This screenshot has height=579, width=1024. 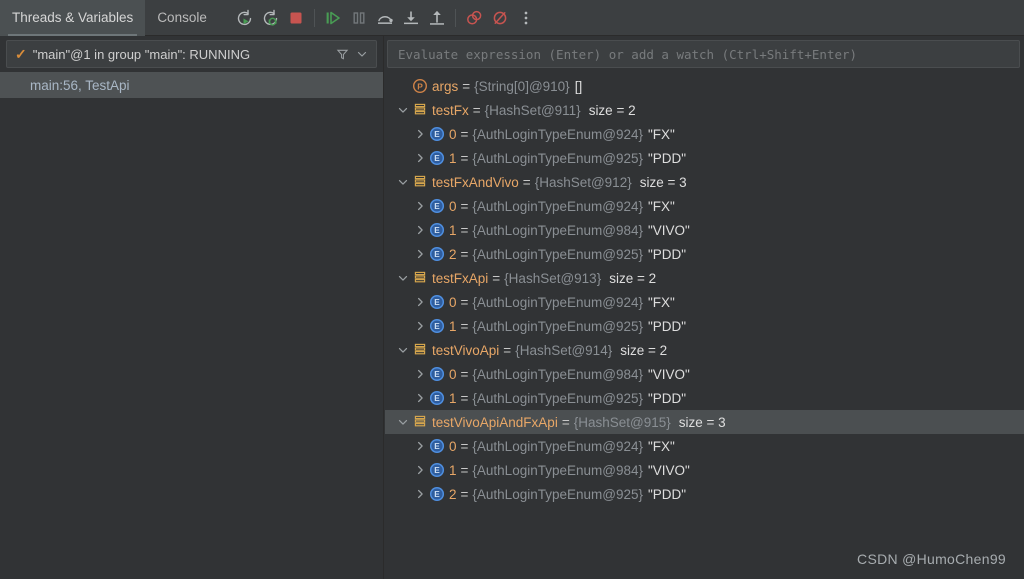 I want to click on tab-threads-variables: Threads & Variables, so click(x=73, y=18).